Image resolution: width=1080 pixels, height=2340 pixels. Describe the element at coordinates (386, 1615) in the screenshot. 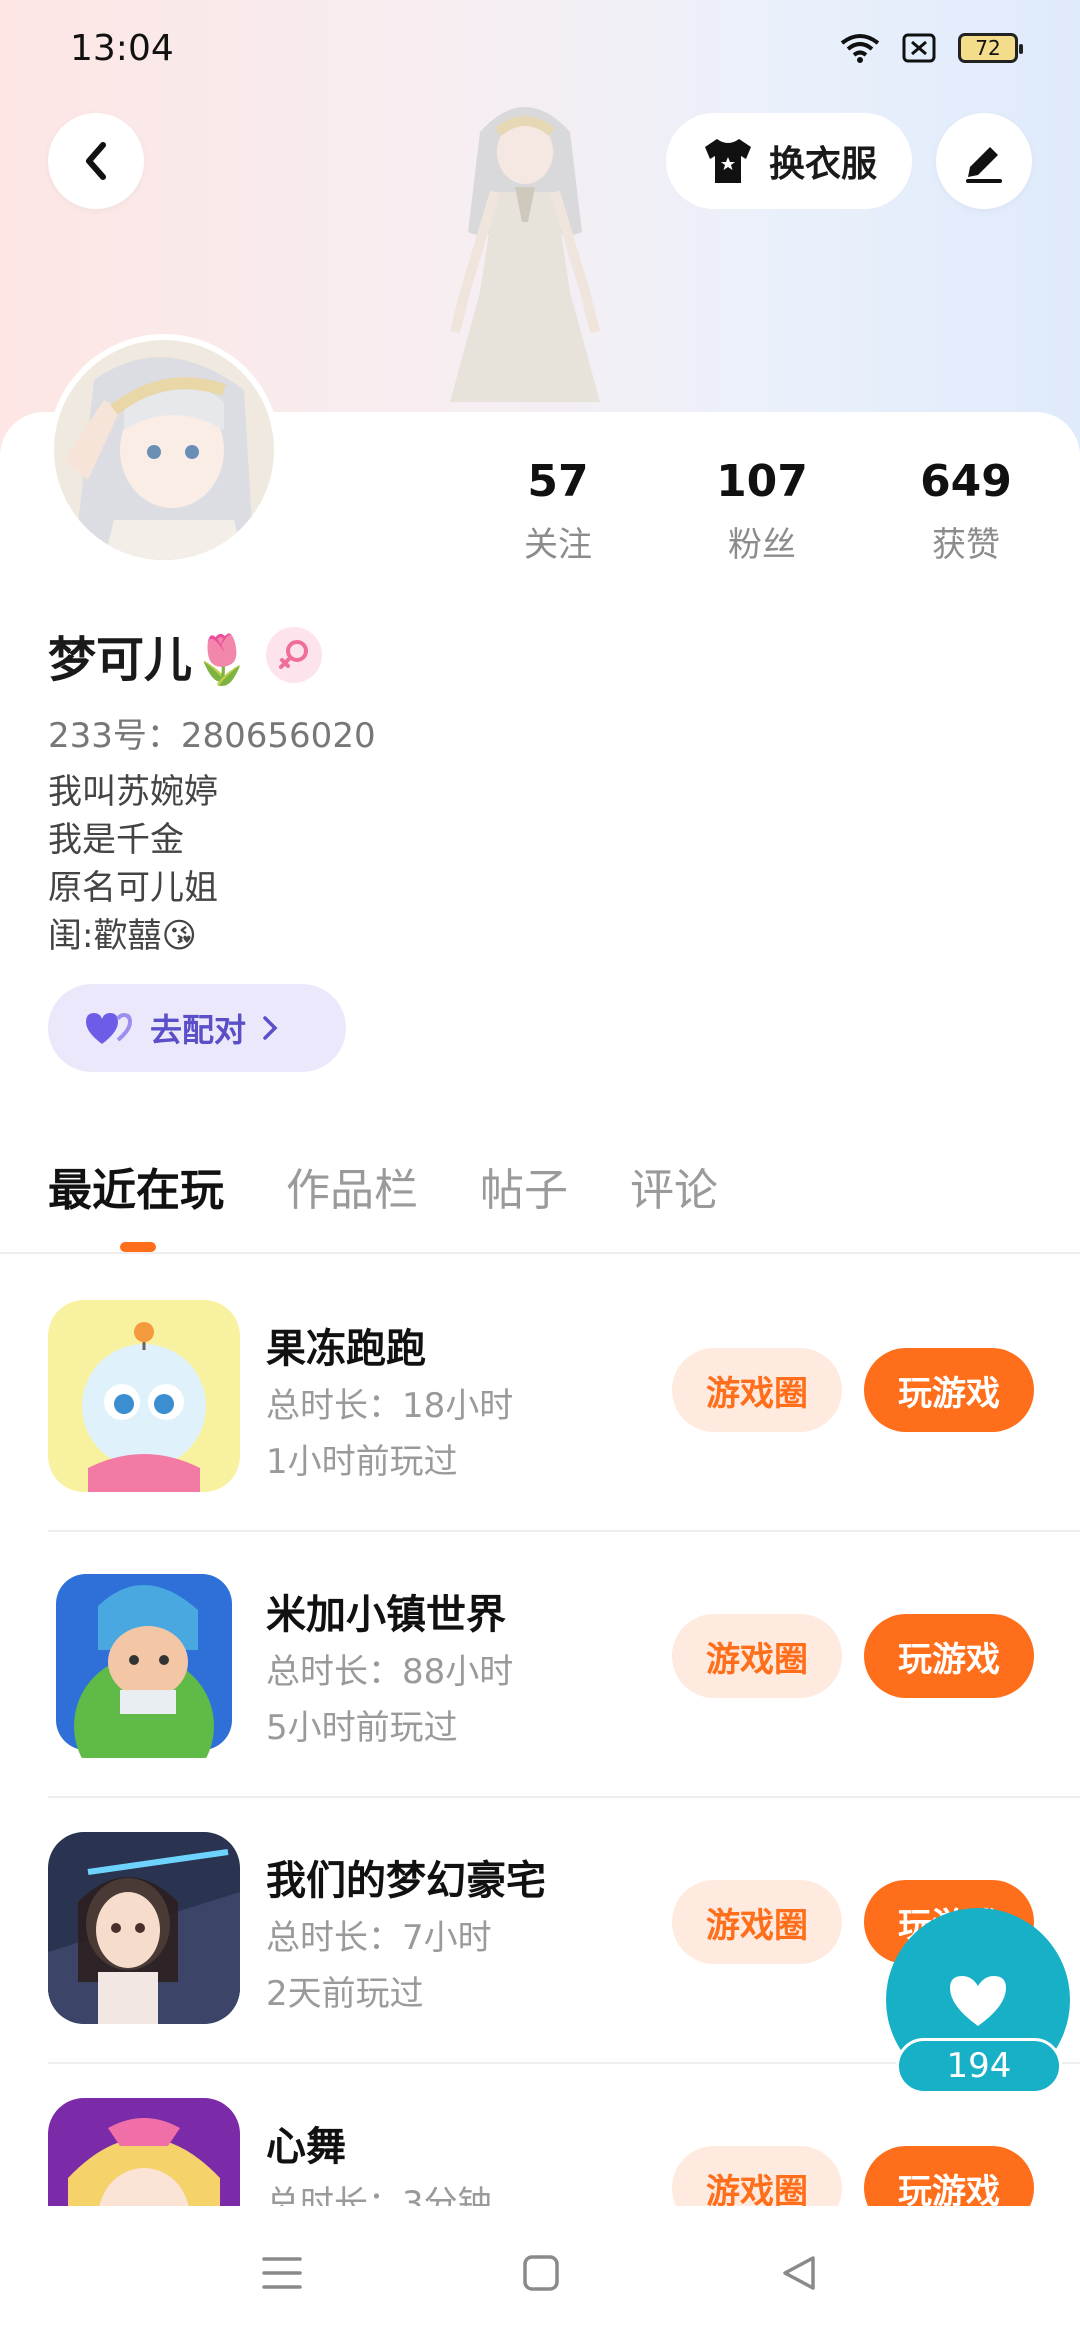

I see `game-title: 米加小镇世界` at that location.